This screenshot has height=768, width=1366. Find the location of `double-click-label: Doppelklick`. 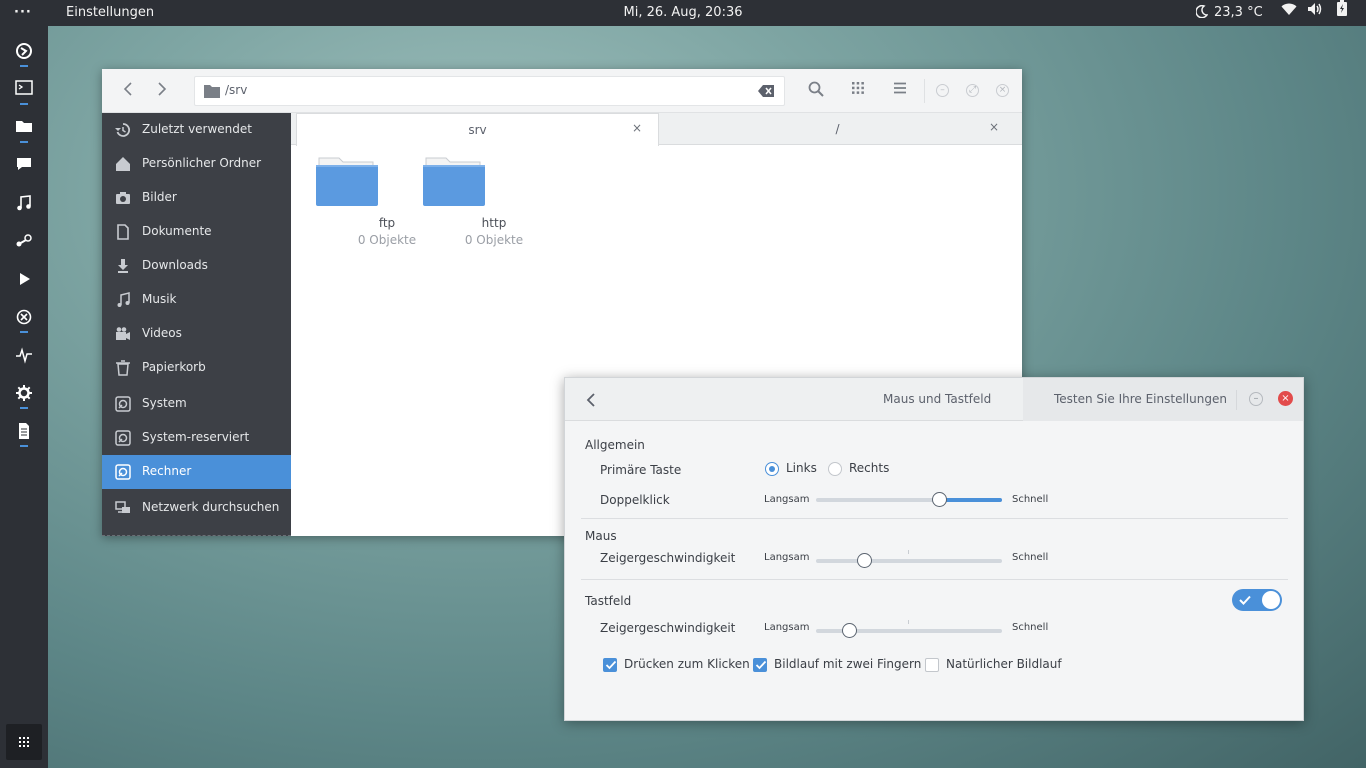

double-click-label: Doppelklick is located at coordinates (635, 500).